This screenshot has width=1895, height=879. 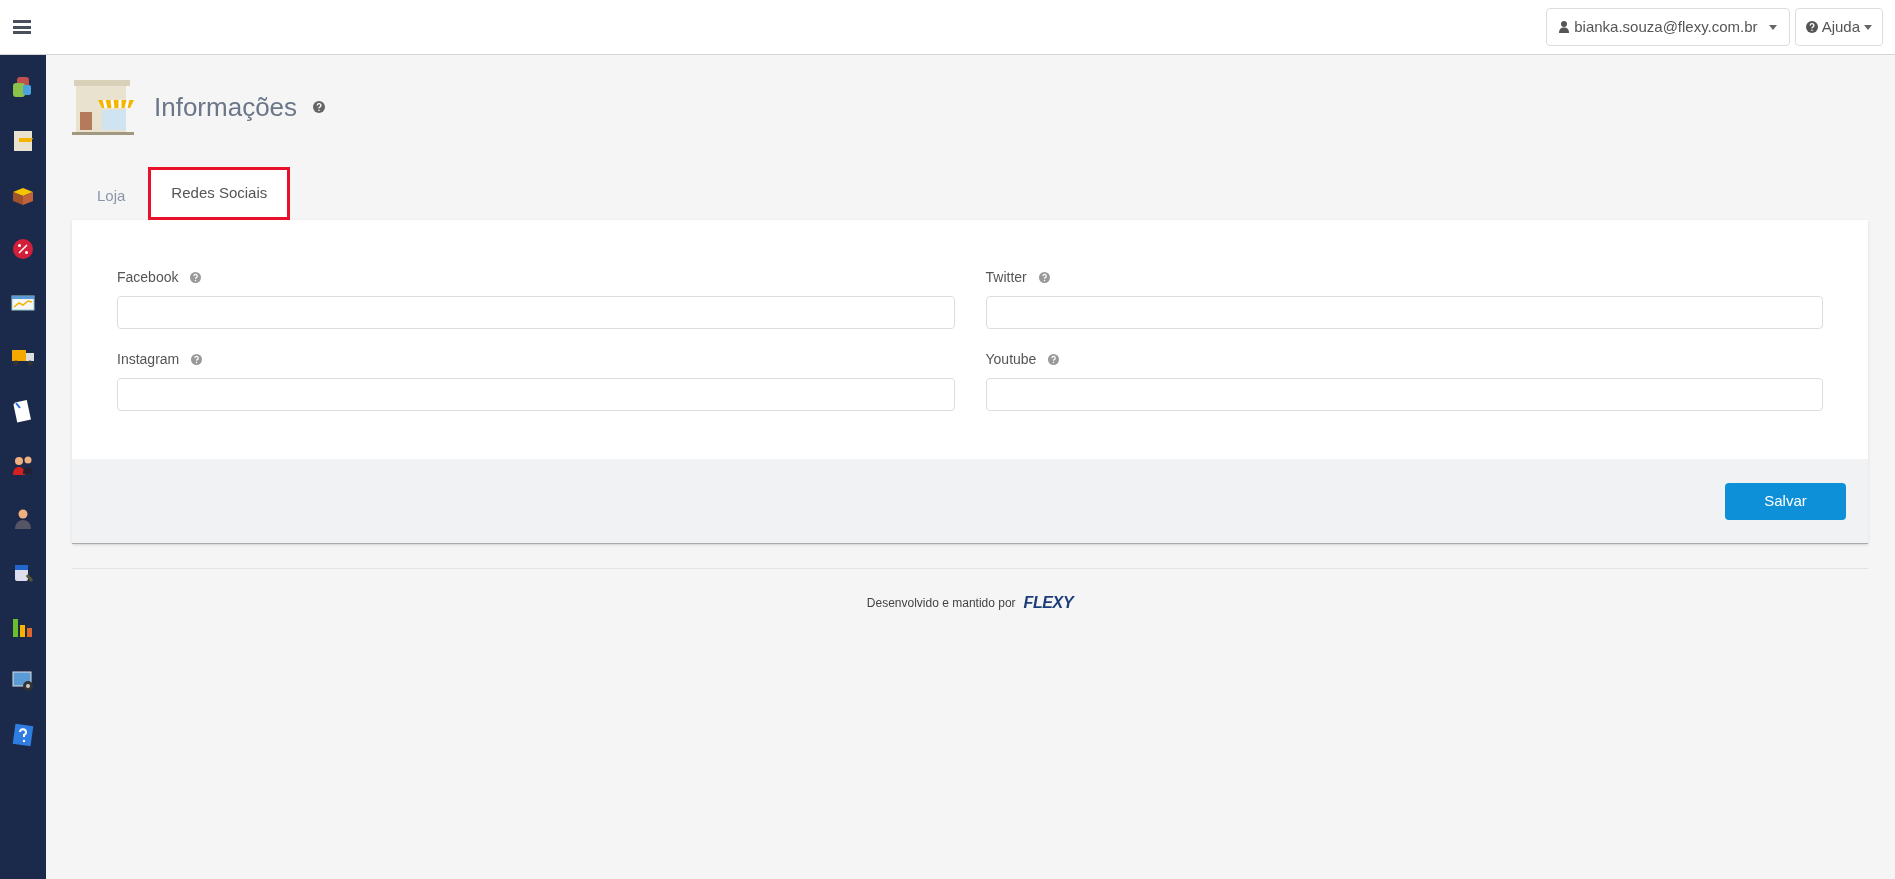 I want to click on help-grid-icon, so click(x=23, y=735).